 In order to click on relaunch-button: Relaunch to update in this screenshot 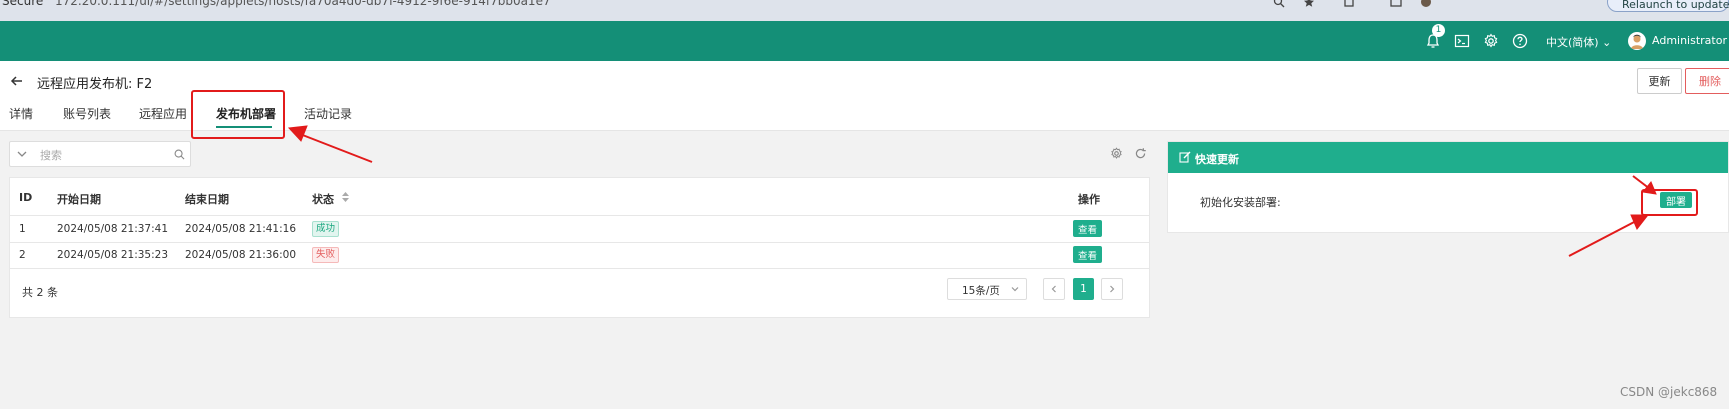, I will do `click(1668, 6)`.